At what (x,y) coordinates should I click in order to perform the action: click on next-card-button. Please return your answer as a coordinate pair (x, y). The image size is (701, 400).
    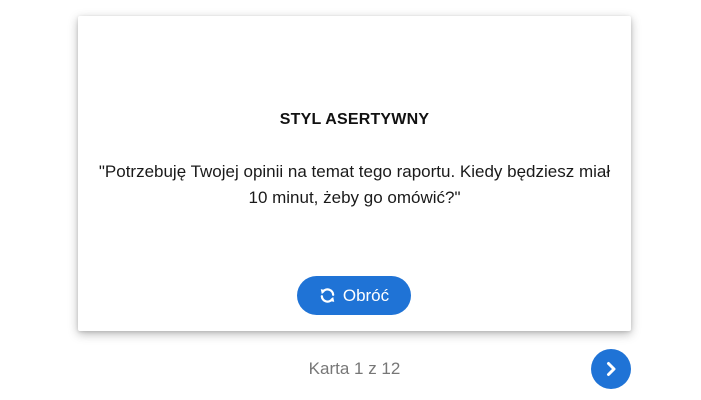
    Looking at the image, I should click on (611, 369).